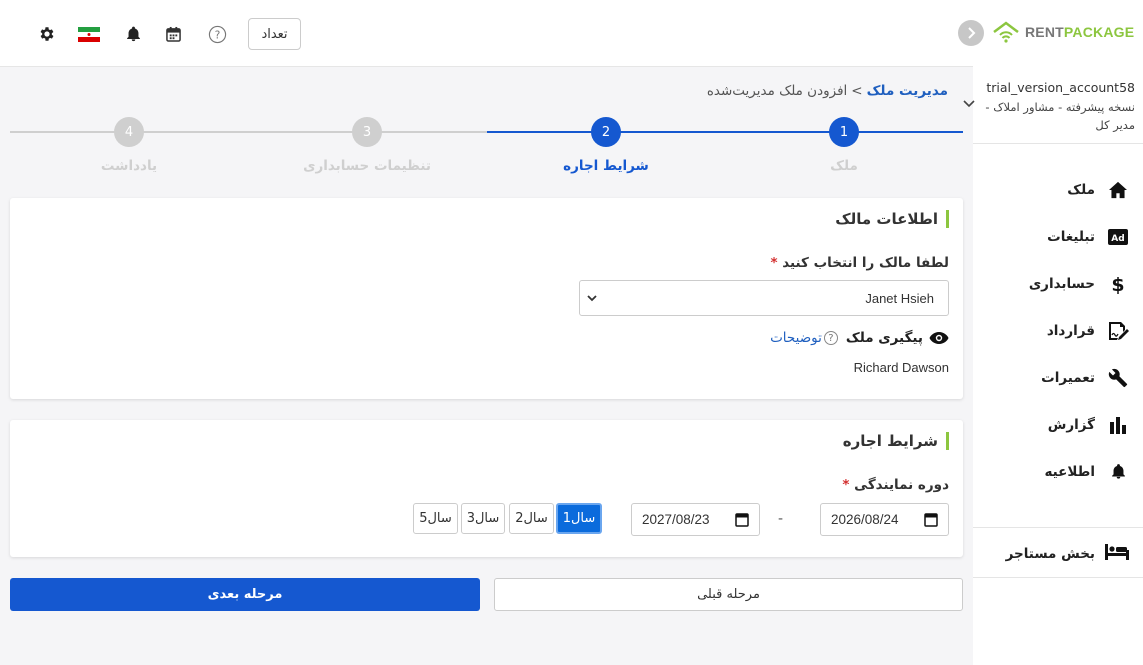 This screenshot has width=1143, height=665. I want to click on sidebar-item-repairs: تعمیرات, so click(1058, 377).